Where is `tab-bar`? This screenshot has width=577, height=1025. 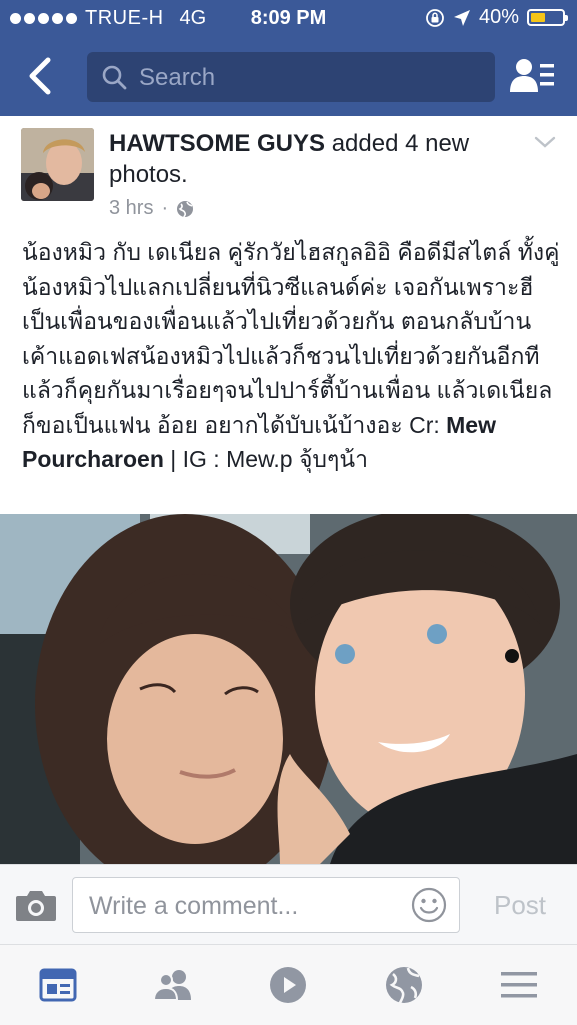
tab-bar is located at coordinates (288, 984).